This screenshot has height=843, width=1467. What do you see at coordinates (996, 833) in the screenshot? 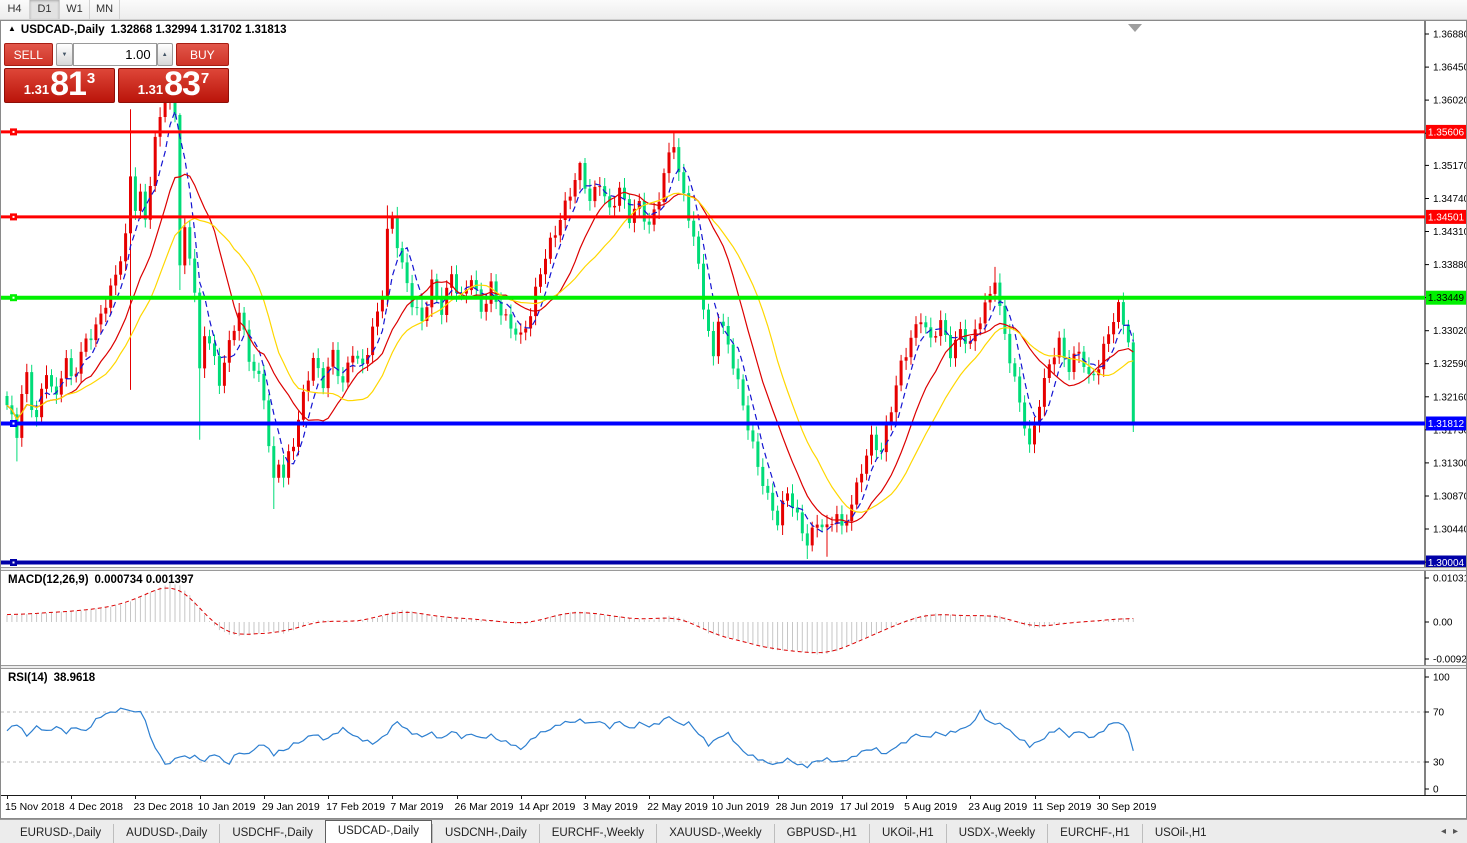
I see `tab-usdx-weekly: USDX-,Weekly` at bounding box center [996, 833].